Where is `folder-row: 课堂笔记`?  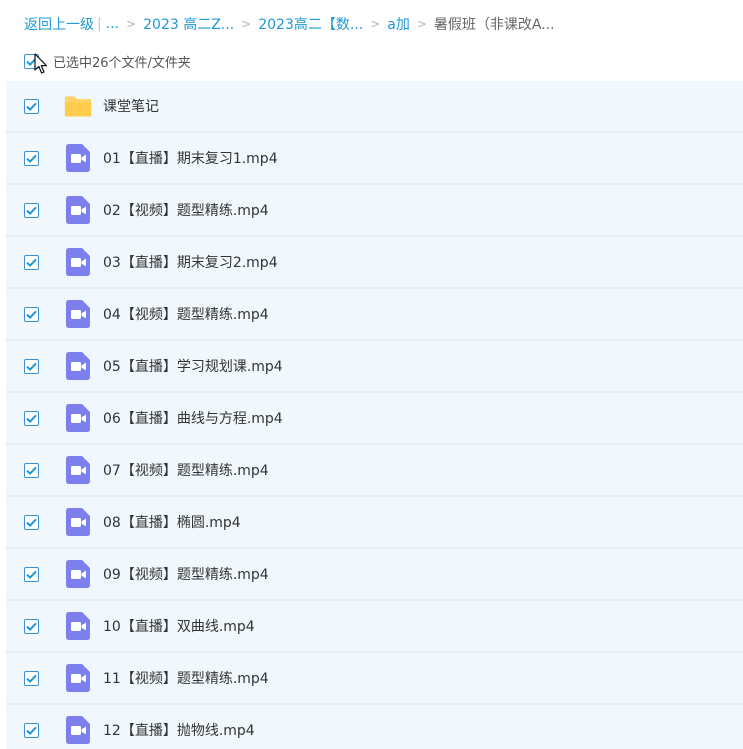 folder-row: 课堂笔记 is located at coordinates (374, 107).